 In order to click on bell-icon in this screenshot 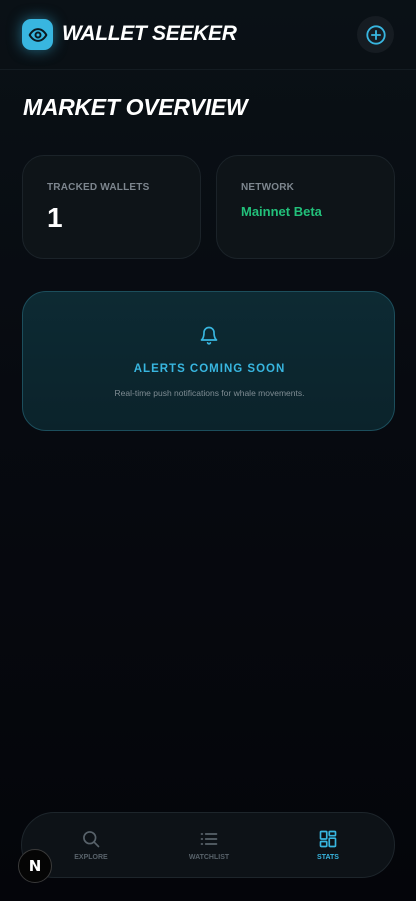, I will do `click(209, 335)`.